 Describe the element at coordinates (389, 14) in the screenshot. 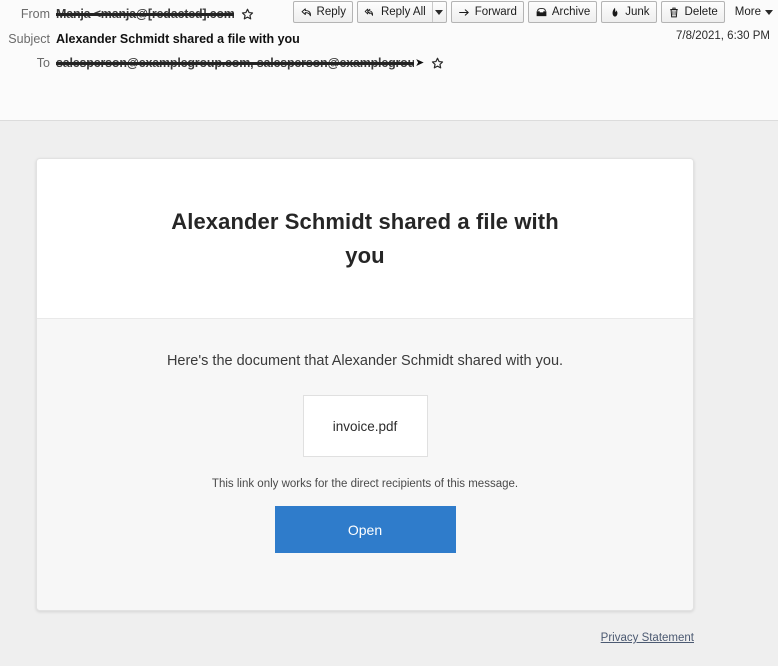

I see `from-row: From Manja <manja@[redacted].com>` at that location.